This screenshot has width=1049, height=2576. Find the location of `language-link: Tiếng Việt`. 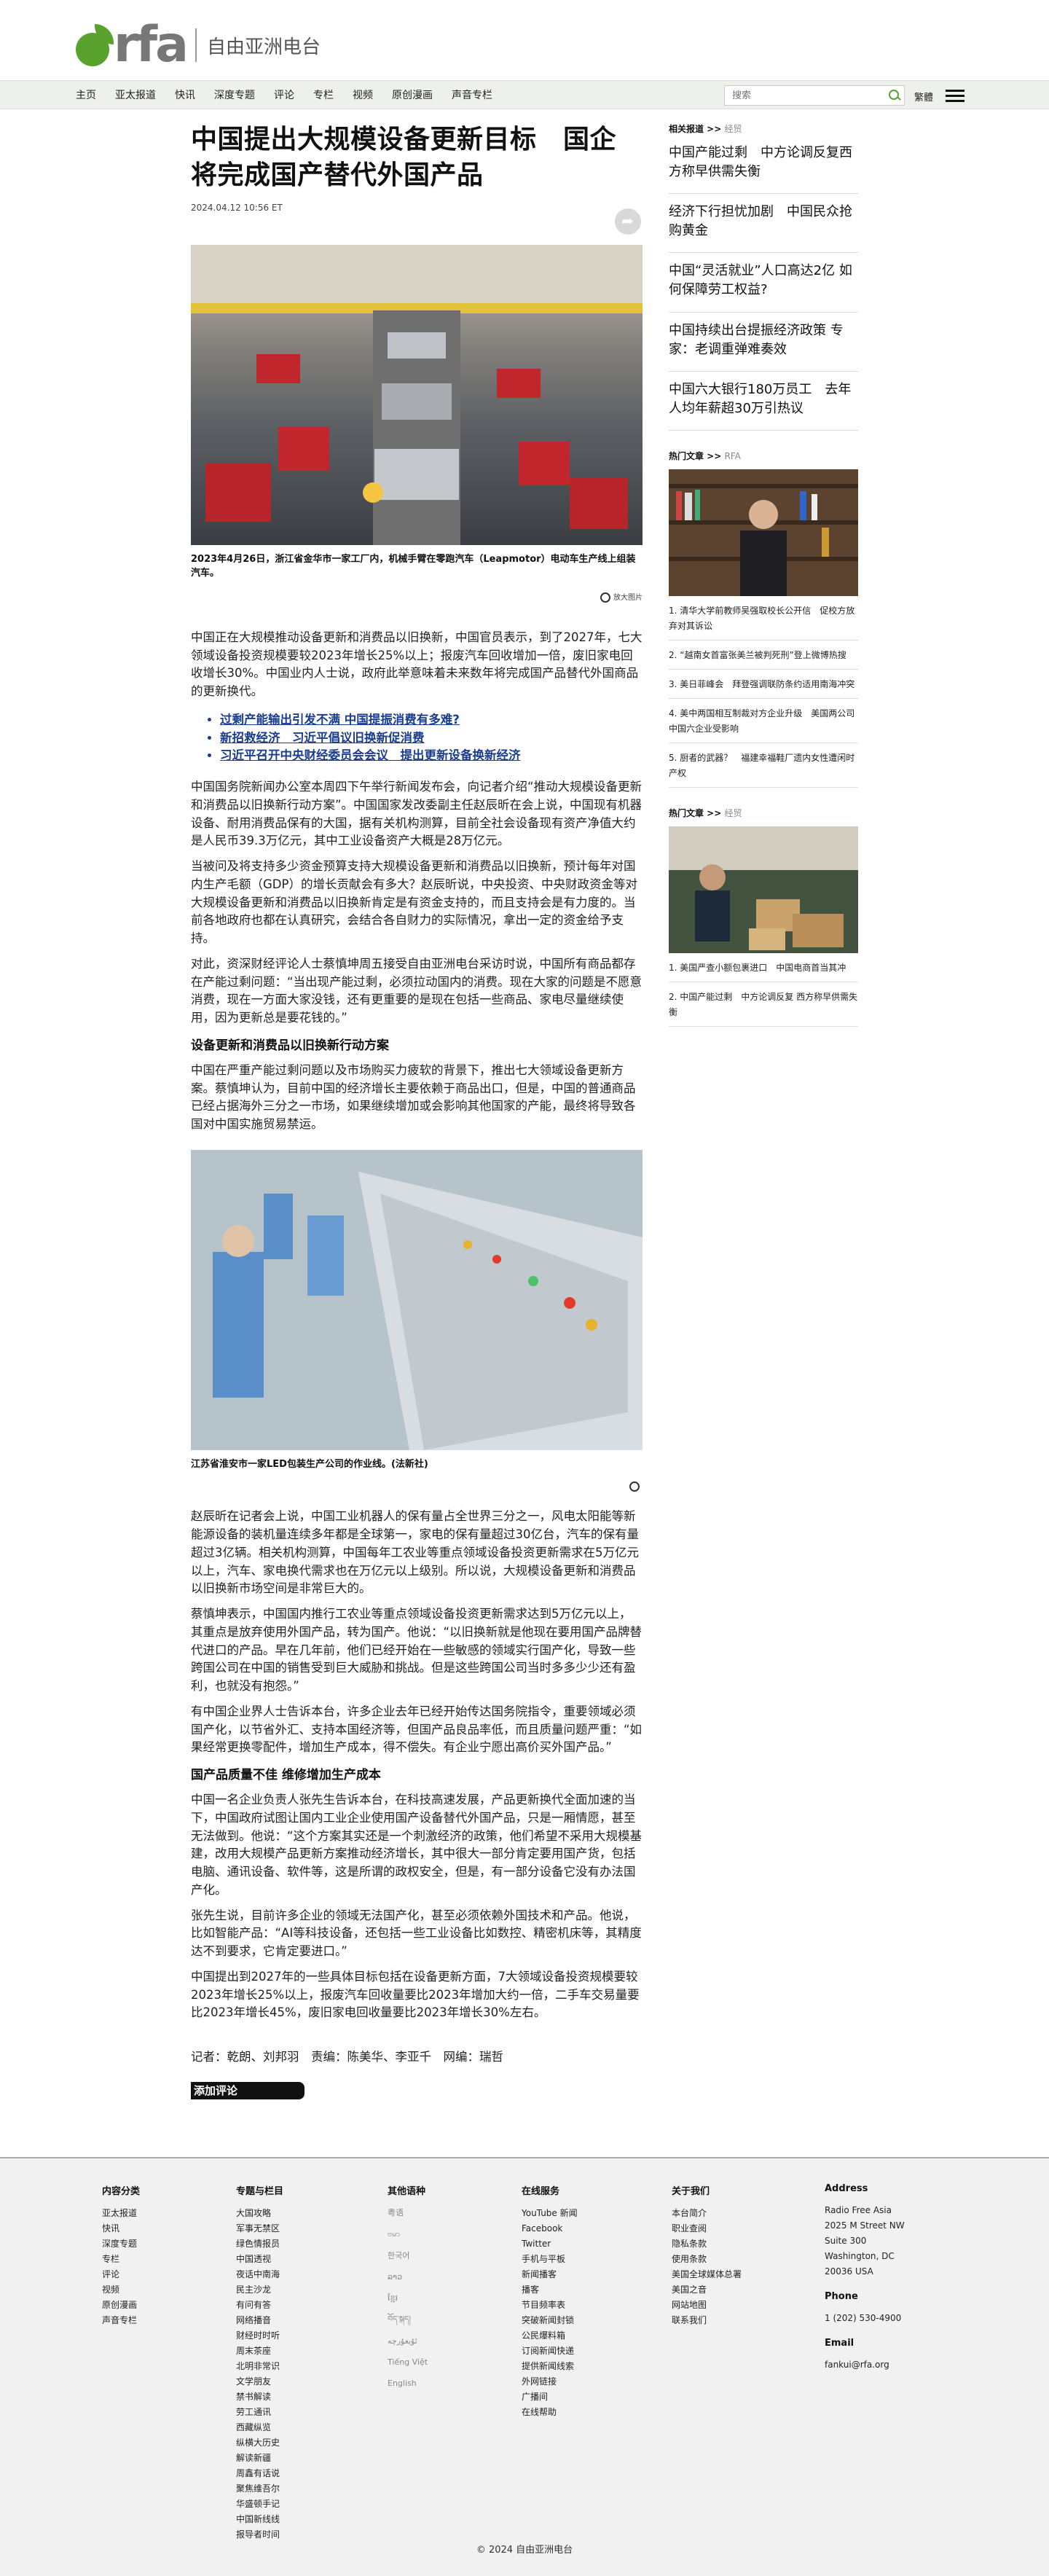

language-link: Tiếng Việt is located at coordinates (408, 2362).